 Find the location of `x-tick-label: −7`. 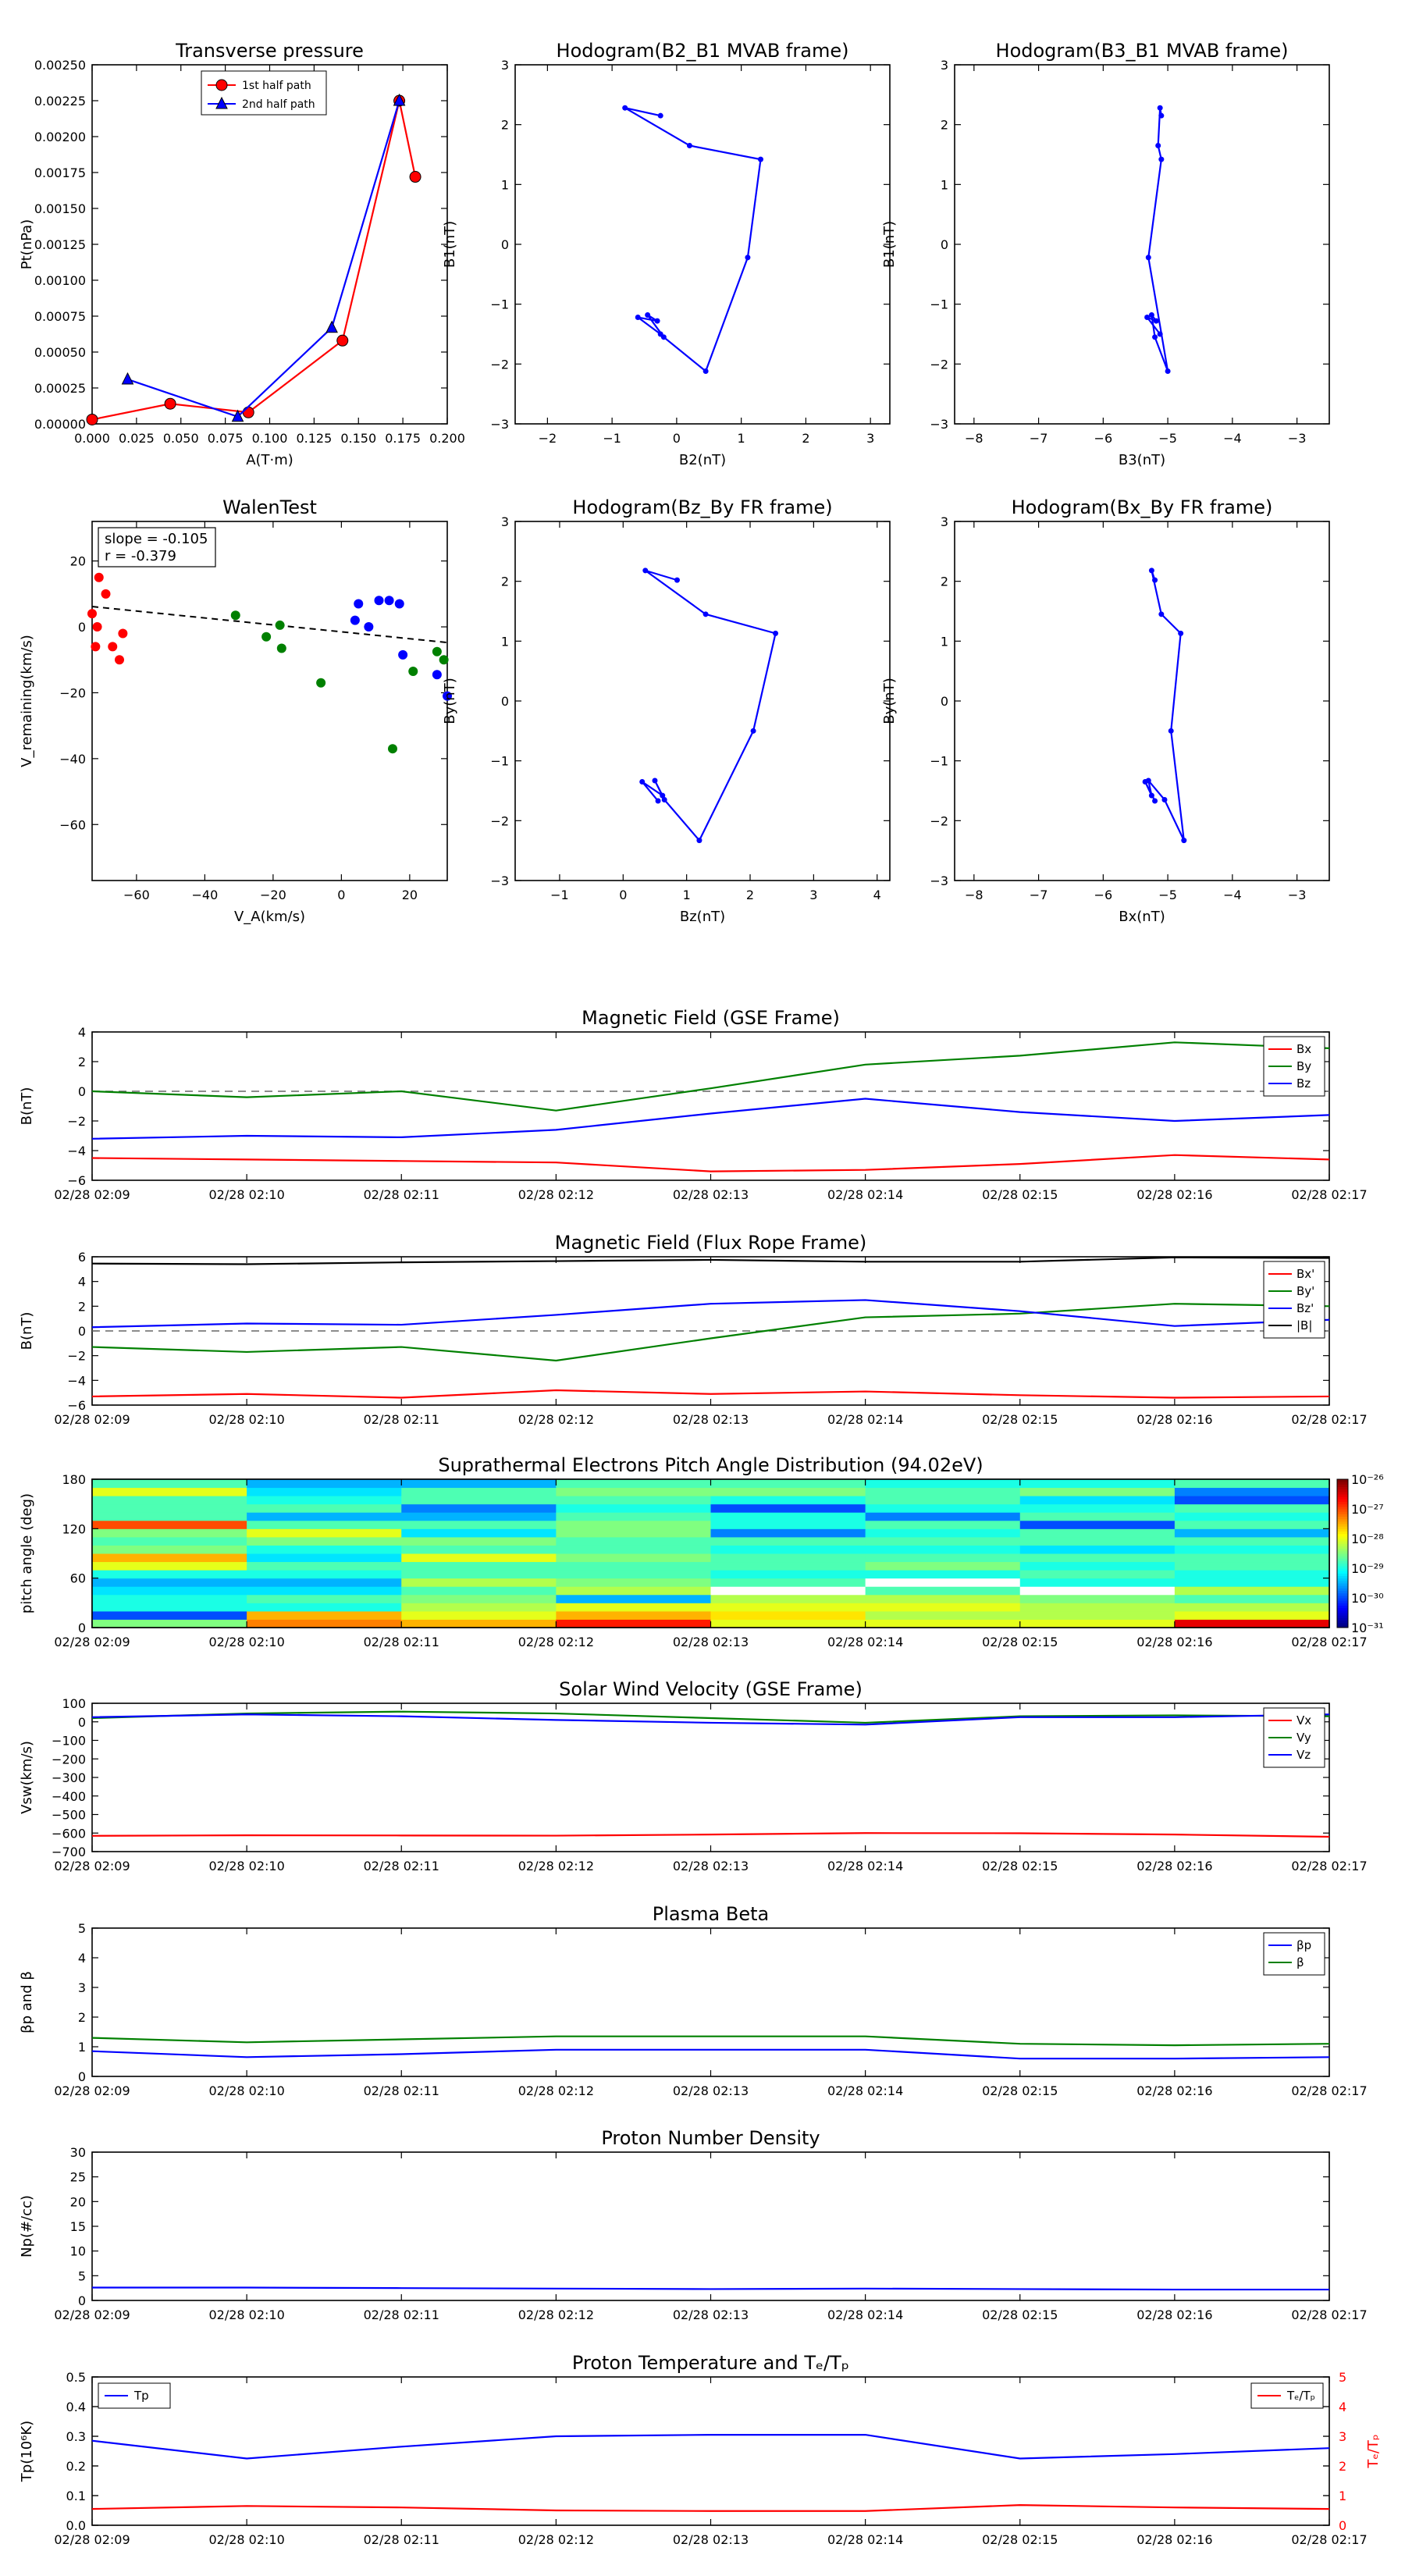

x-tick-label: −7 is located at coordinates (1039, 439).